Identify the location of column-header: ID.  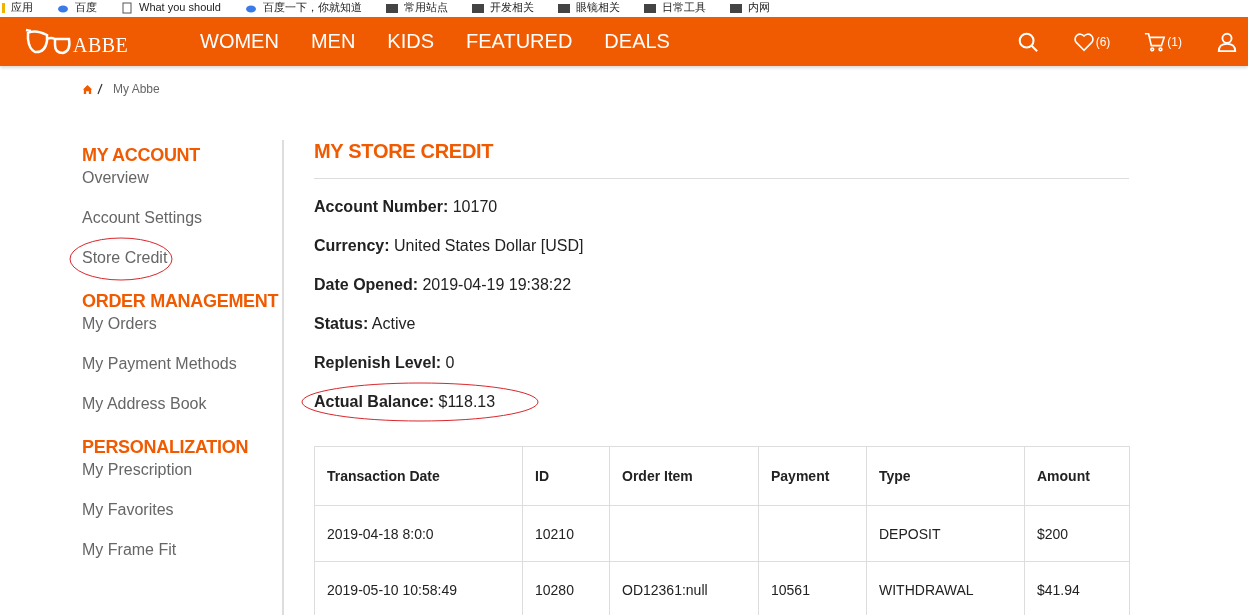
(566, 476).